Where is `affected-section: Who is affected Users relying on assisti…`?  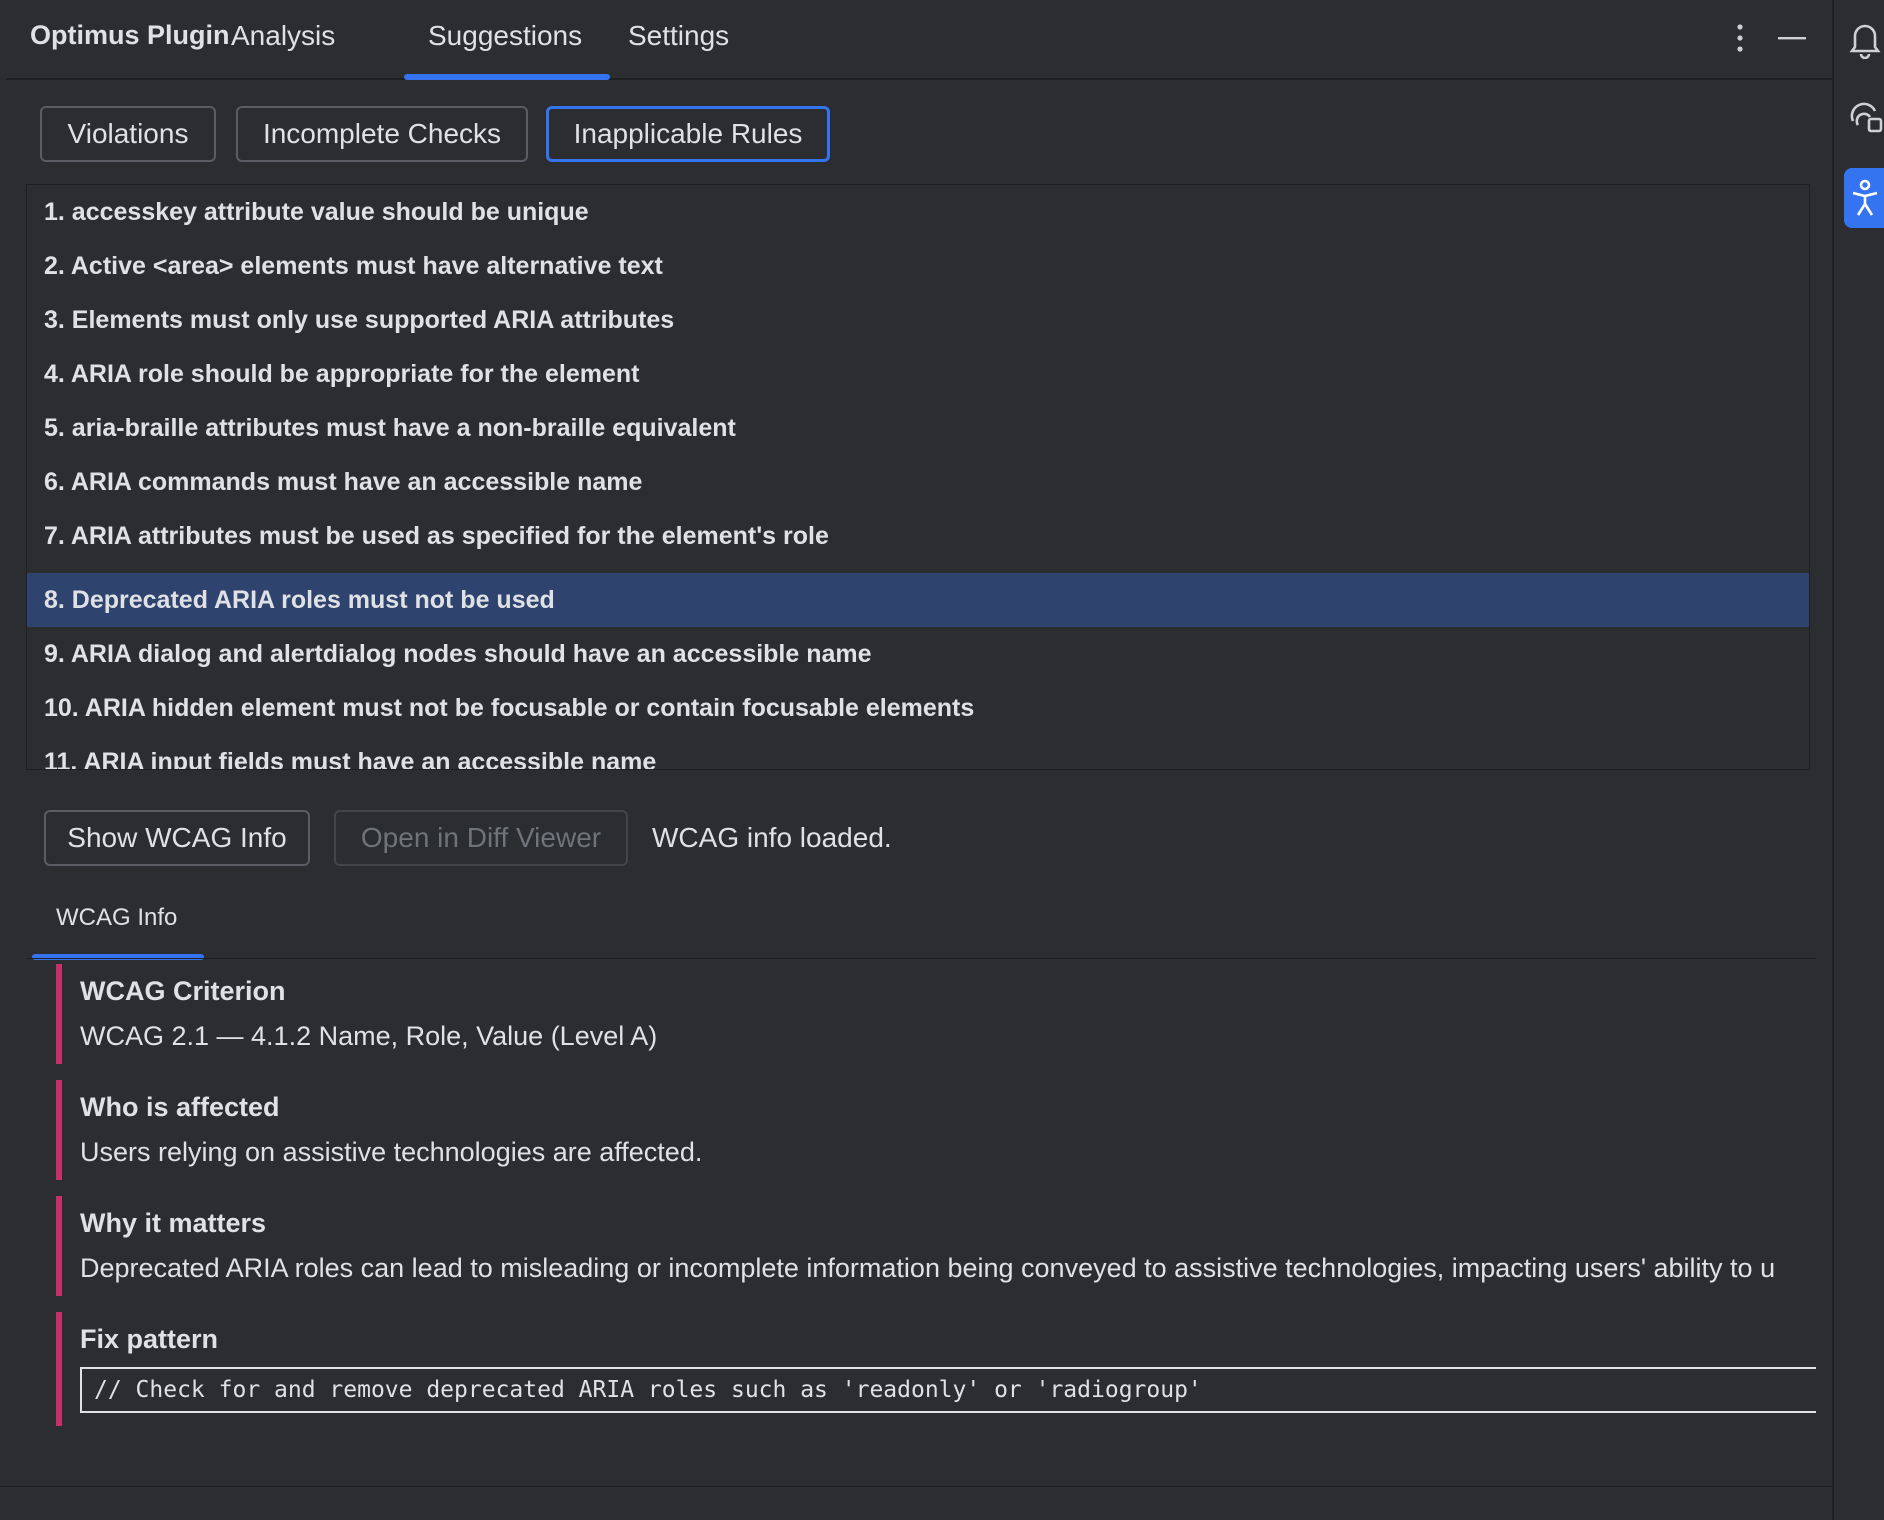 affected-section: Who is affected Users relying on assisti… is located at coordinates (936, 1130).